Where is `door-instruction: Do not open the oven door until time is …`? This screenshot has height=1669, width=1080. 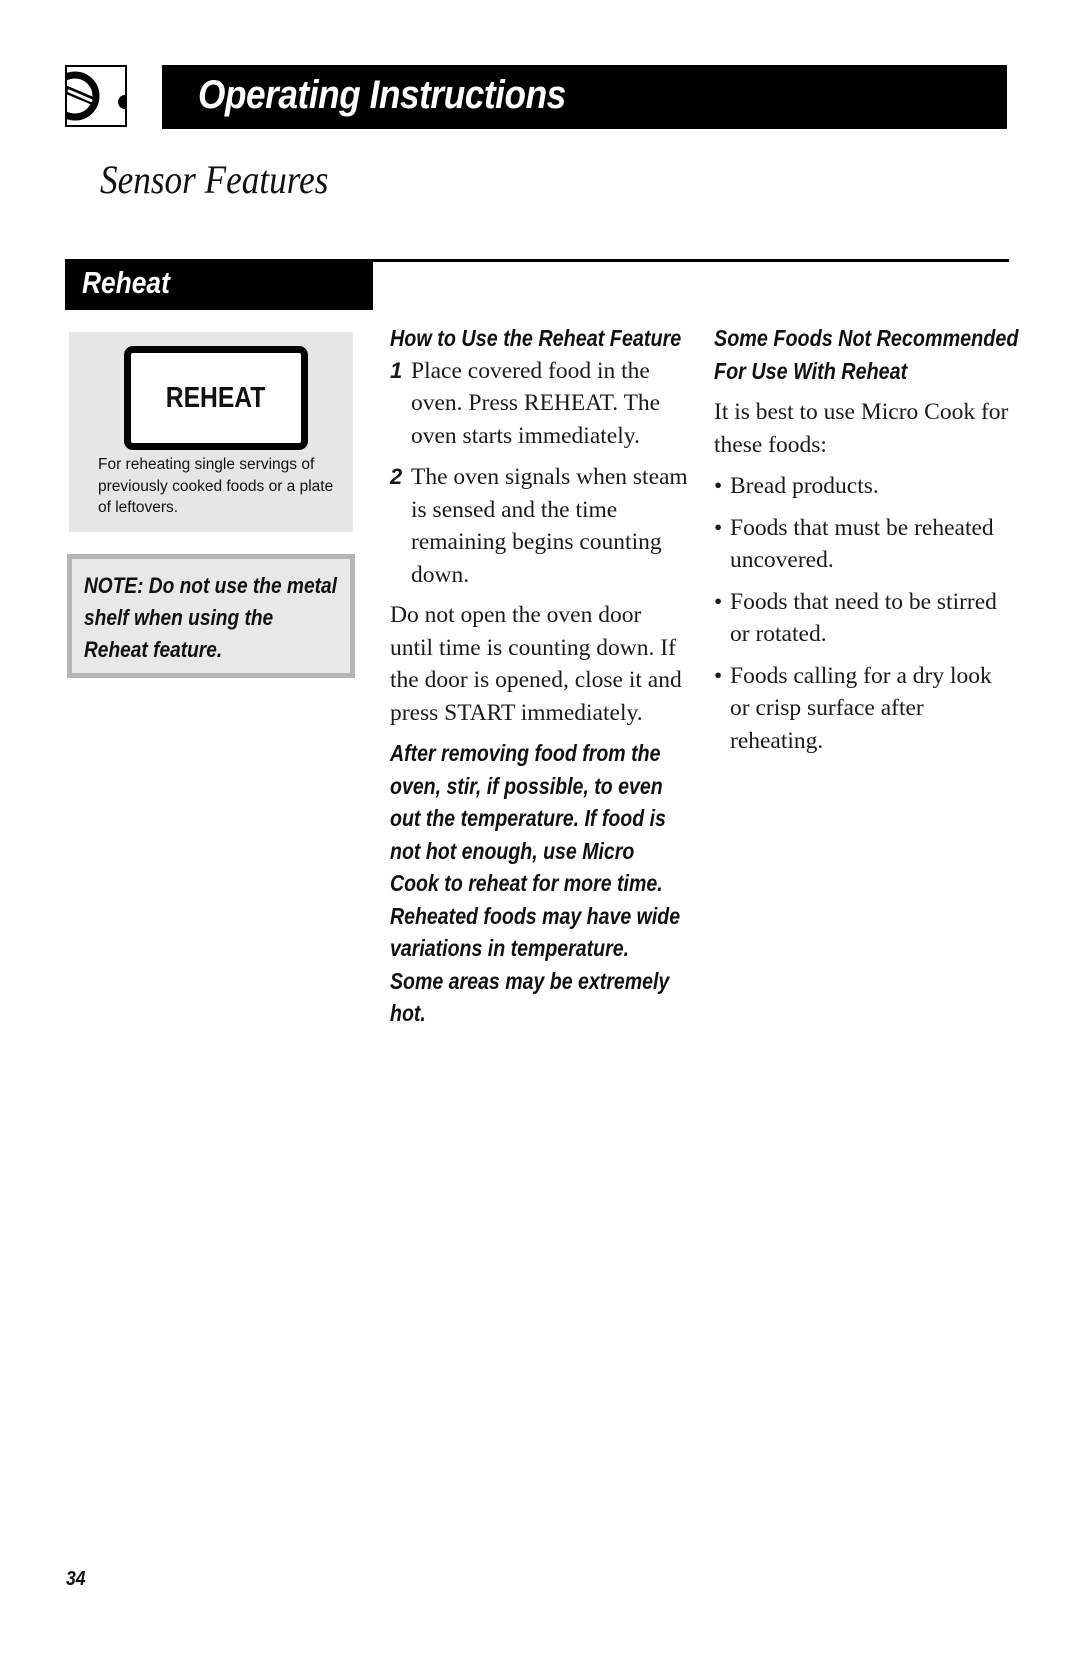
door-instruction: Do not open the oven door until time is … is located at coordinates (536, 664).